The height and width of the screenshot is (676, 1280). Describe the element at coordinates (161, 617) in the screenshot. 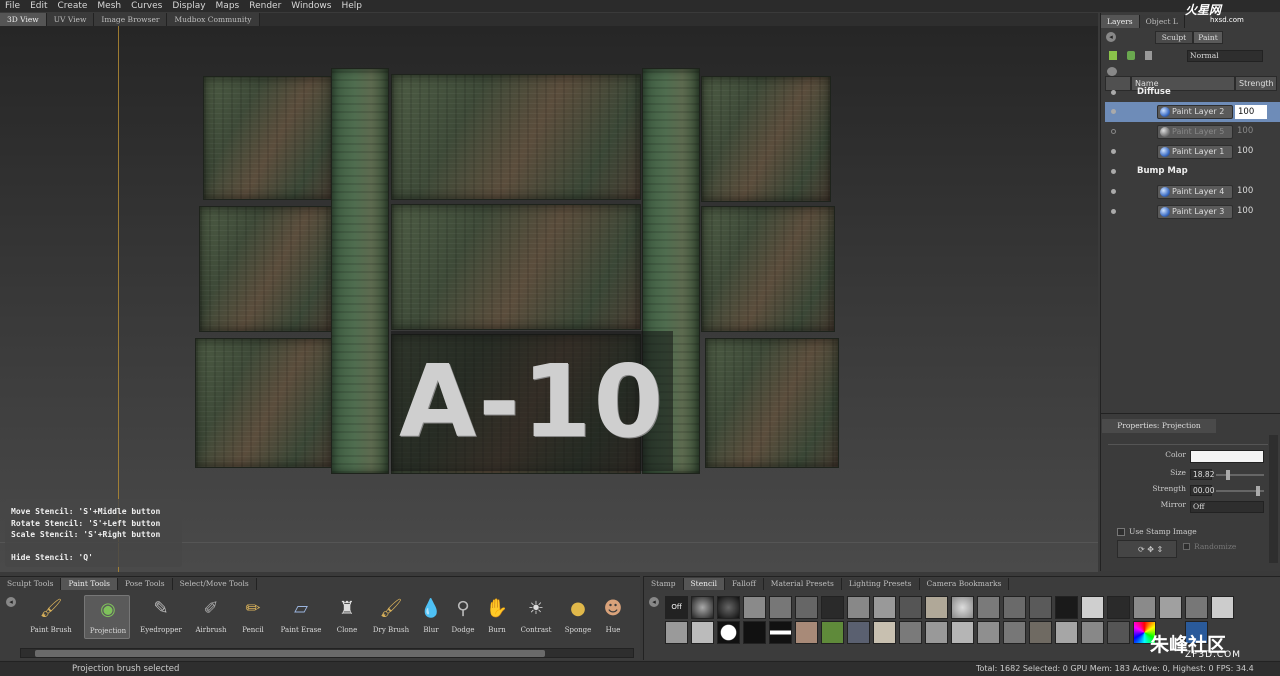

I see `tool-eyedropper: ✎ Eyedropper` at that location.